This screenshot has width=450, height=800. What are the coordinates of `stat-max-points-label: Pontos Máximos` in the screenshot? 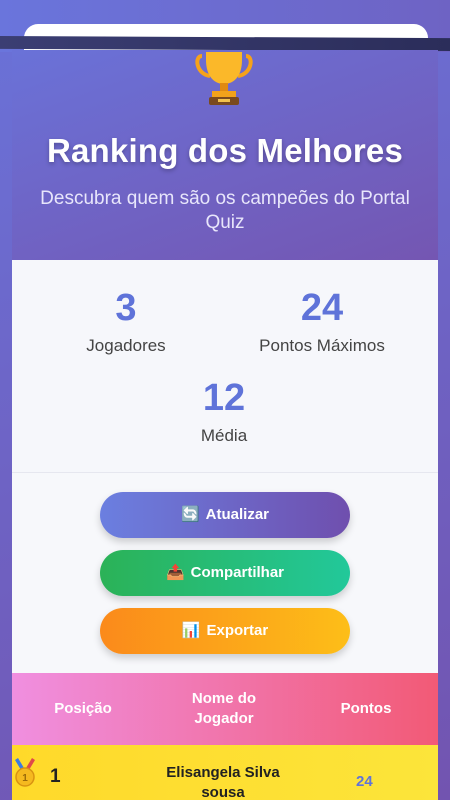 It's located at (322, 345).